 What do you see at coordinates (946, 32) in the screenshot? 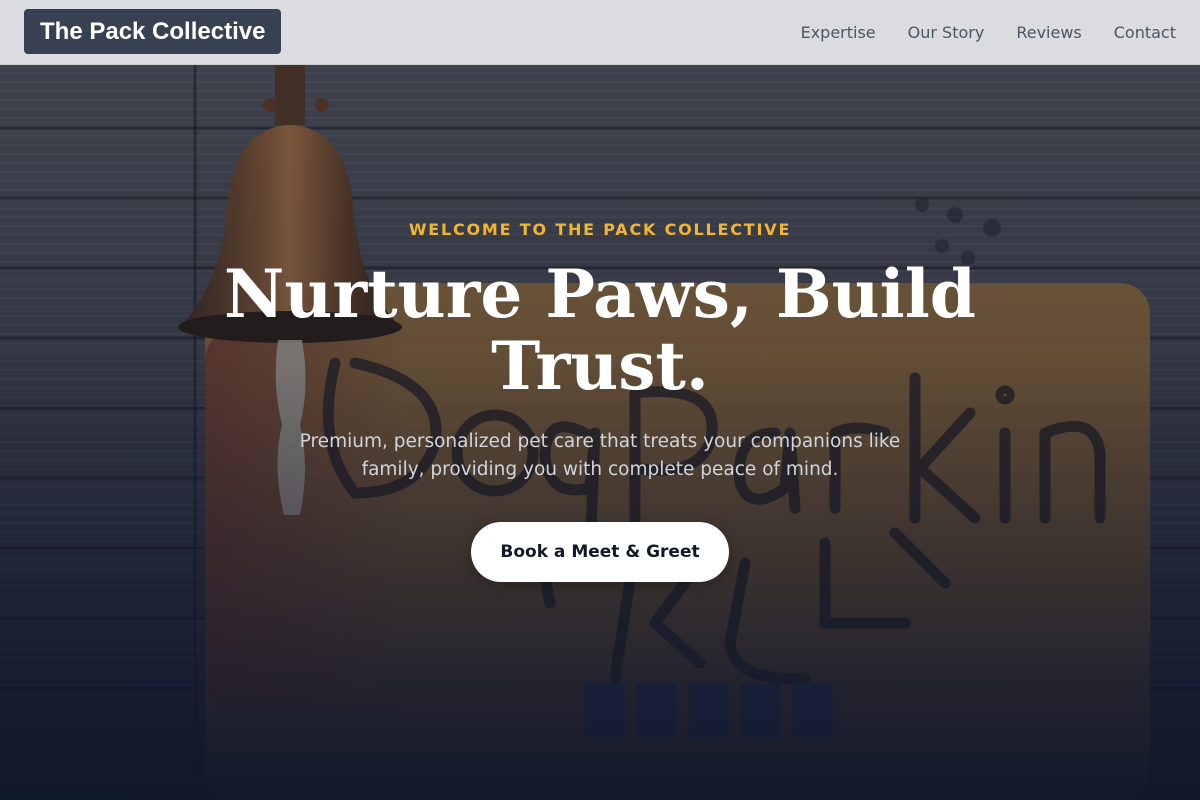
I see `nav-link-our-story: Our Story` at bounding box center [946, 32].